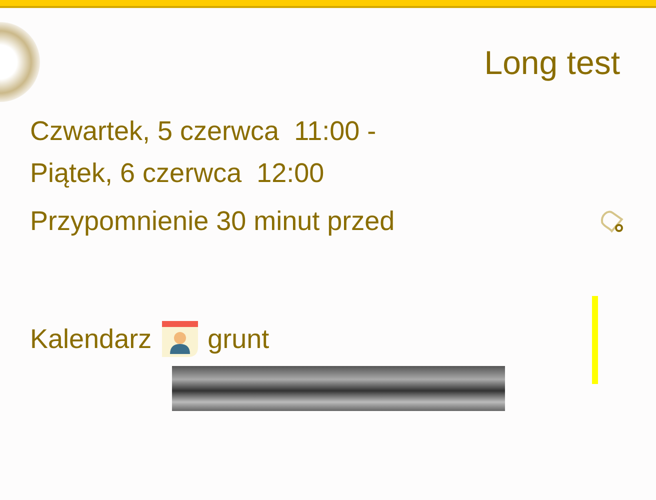 This screenshot has width=656, height=500. Describe the element at coordinates (239, 339) in the screenshot. I see `calendar-name: grunt` at that location.